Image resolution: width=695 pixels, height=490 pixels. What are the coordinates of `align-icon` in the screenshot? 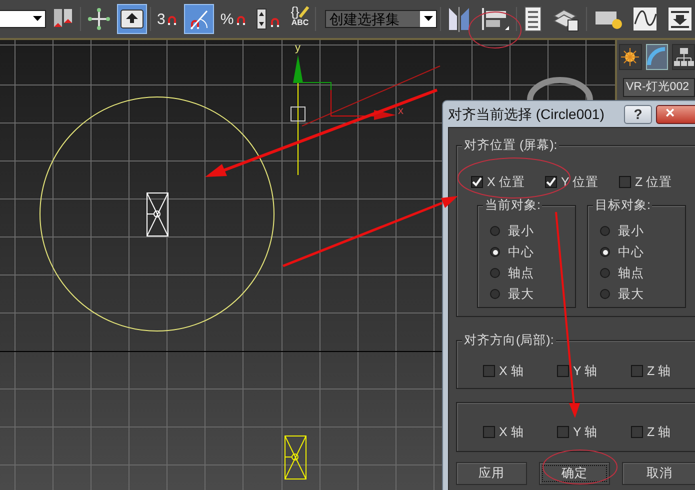 It's located at (495, 19).